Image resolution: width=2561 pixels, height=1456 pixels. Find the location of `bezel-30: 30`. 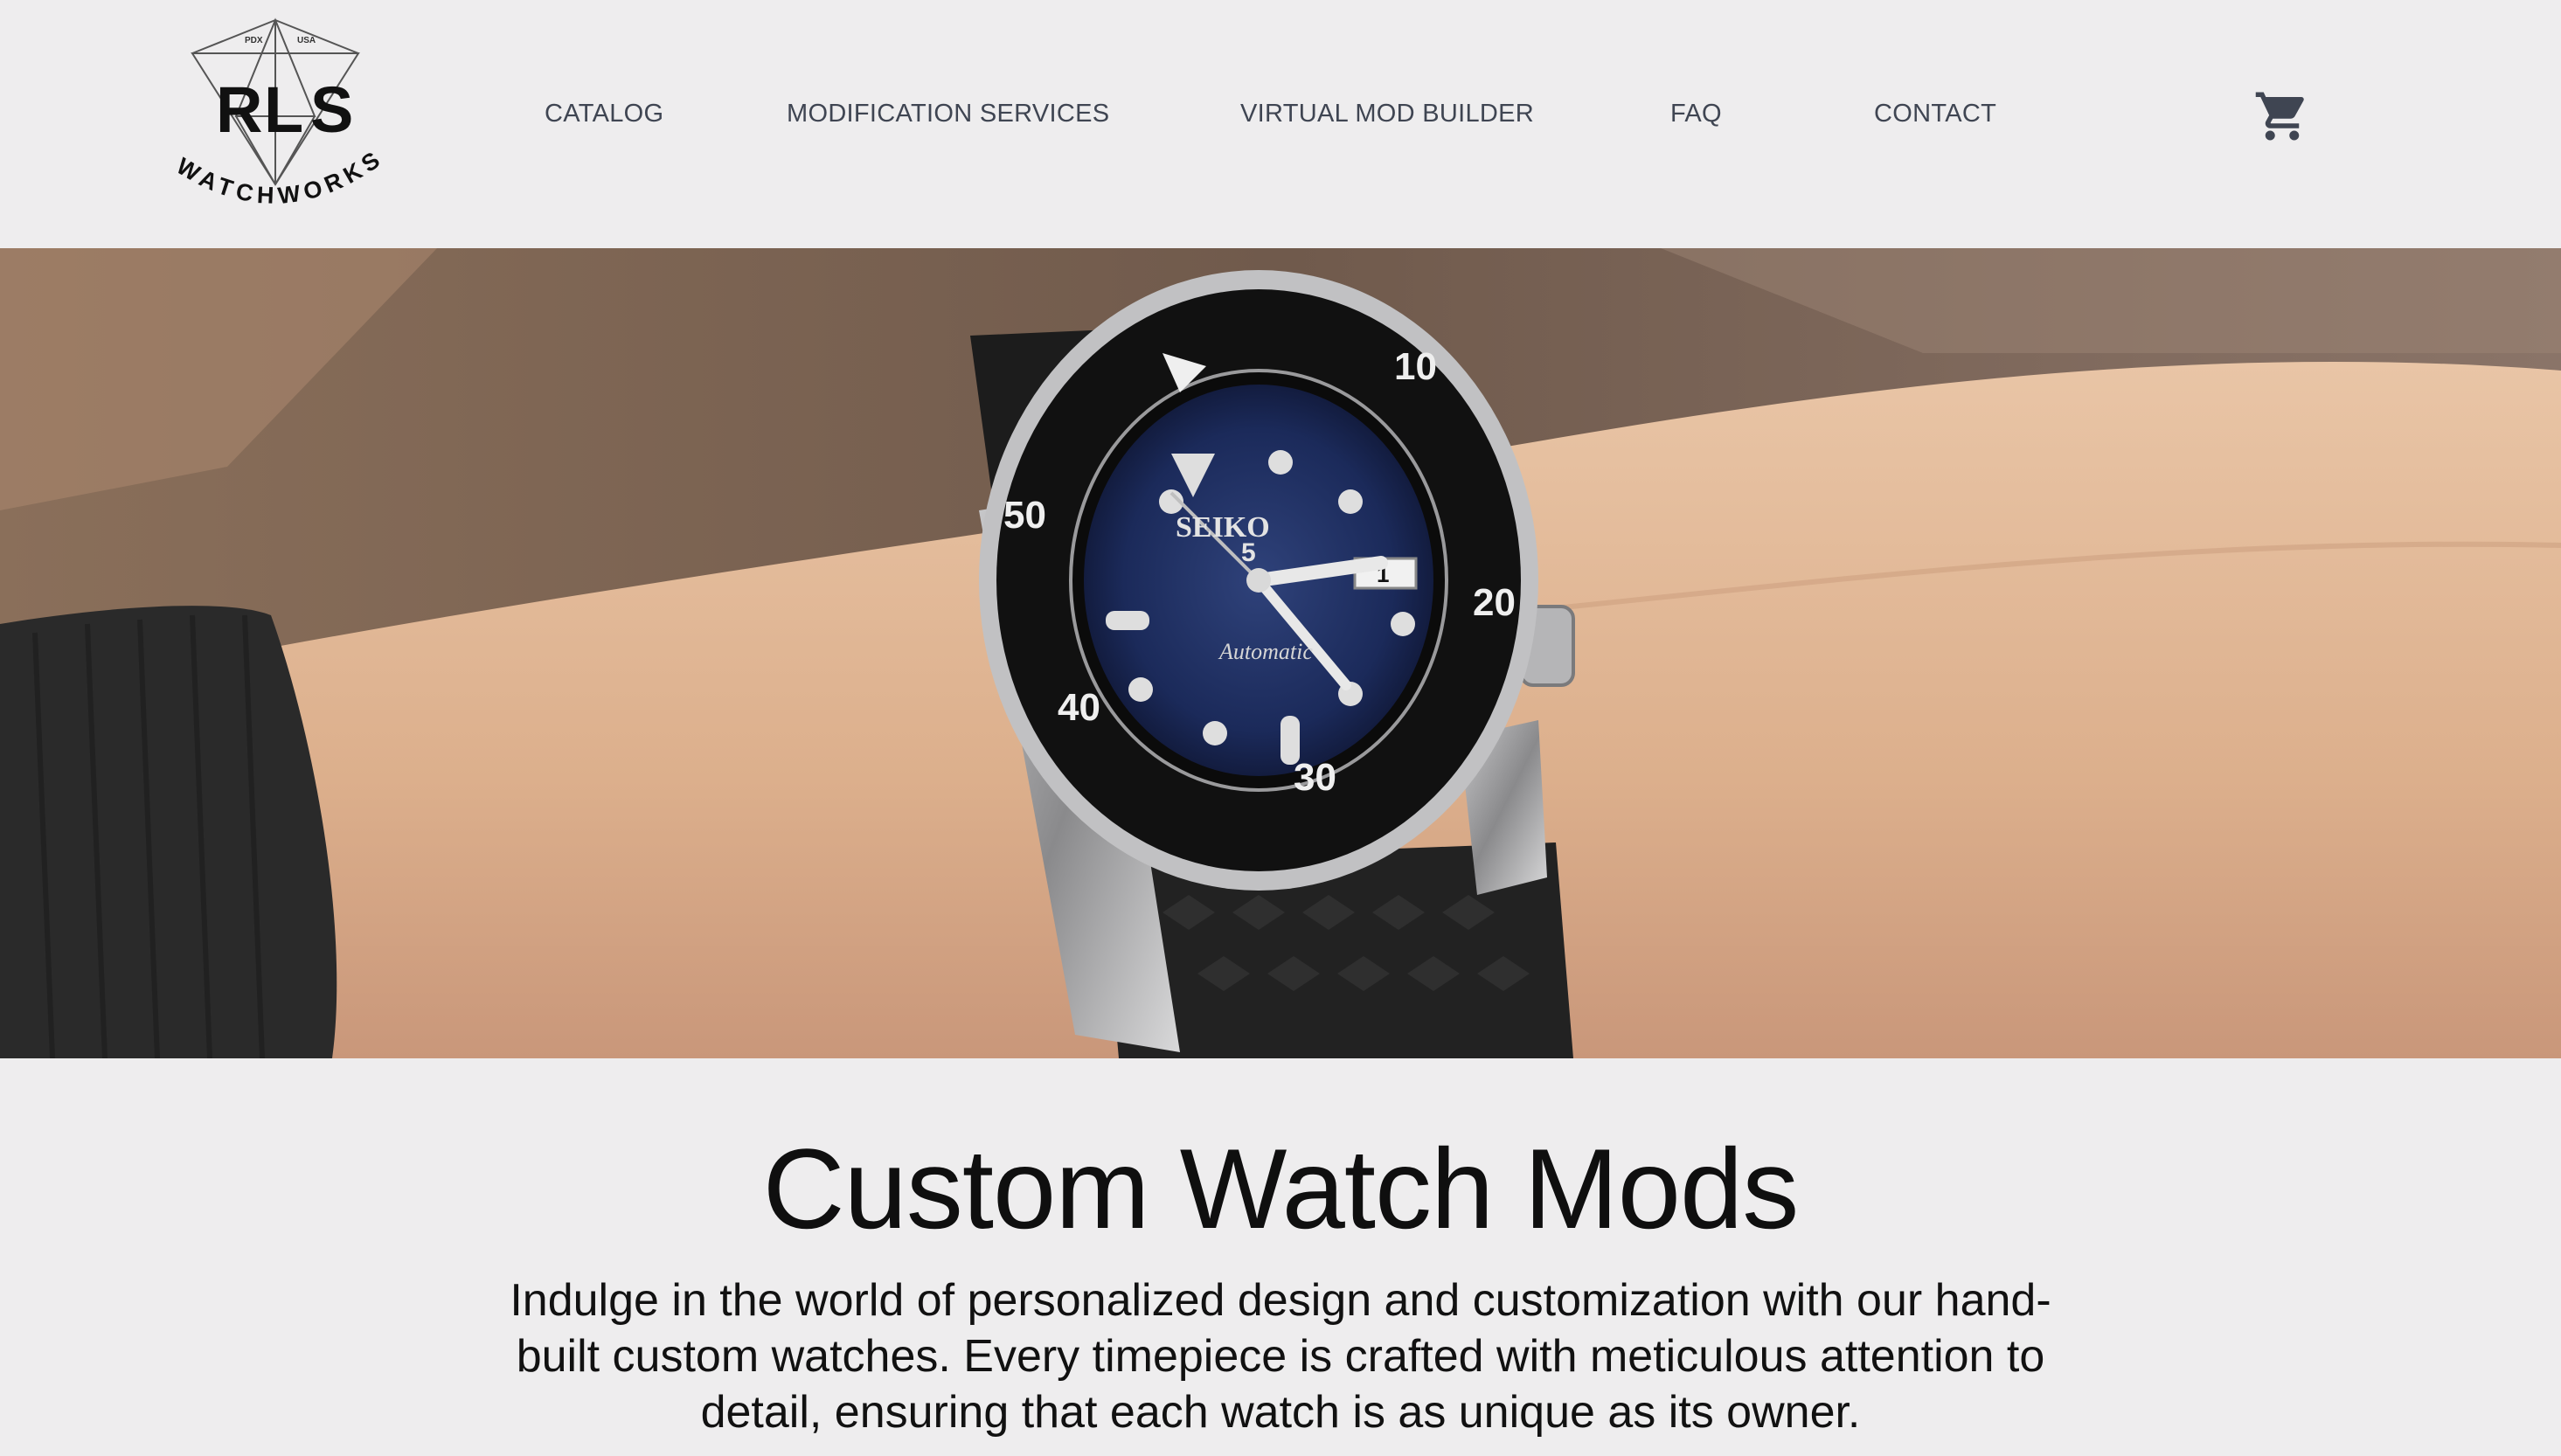

bezel-30: 30 is located at coordinates (1315, 777).